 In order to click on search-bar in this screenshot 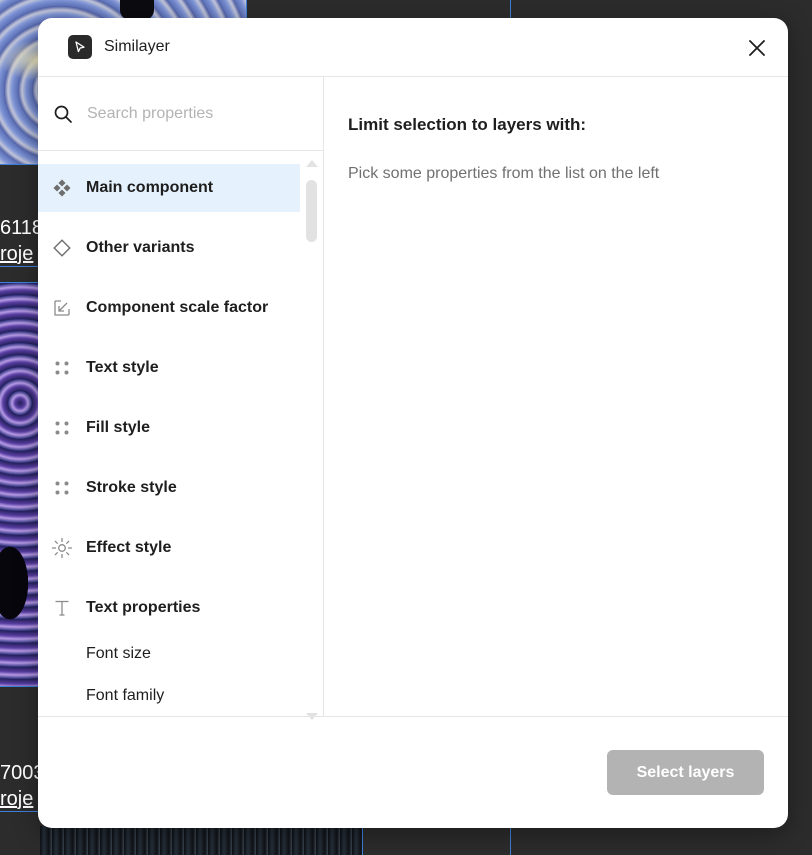, I will do `click(180, 114)`.